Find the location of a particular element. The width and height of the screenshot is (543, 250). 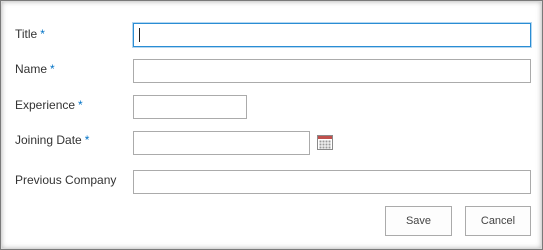

previous-company-label: Previous Company is located at coordinates (65, 180).